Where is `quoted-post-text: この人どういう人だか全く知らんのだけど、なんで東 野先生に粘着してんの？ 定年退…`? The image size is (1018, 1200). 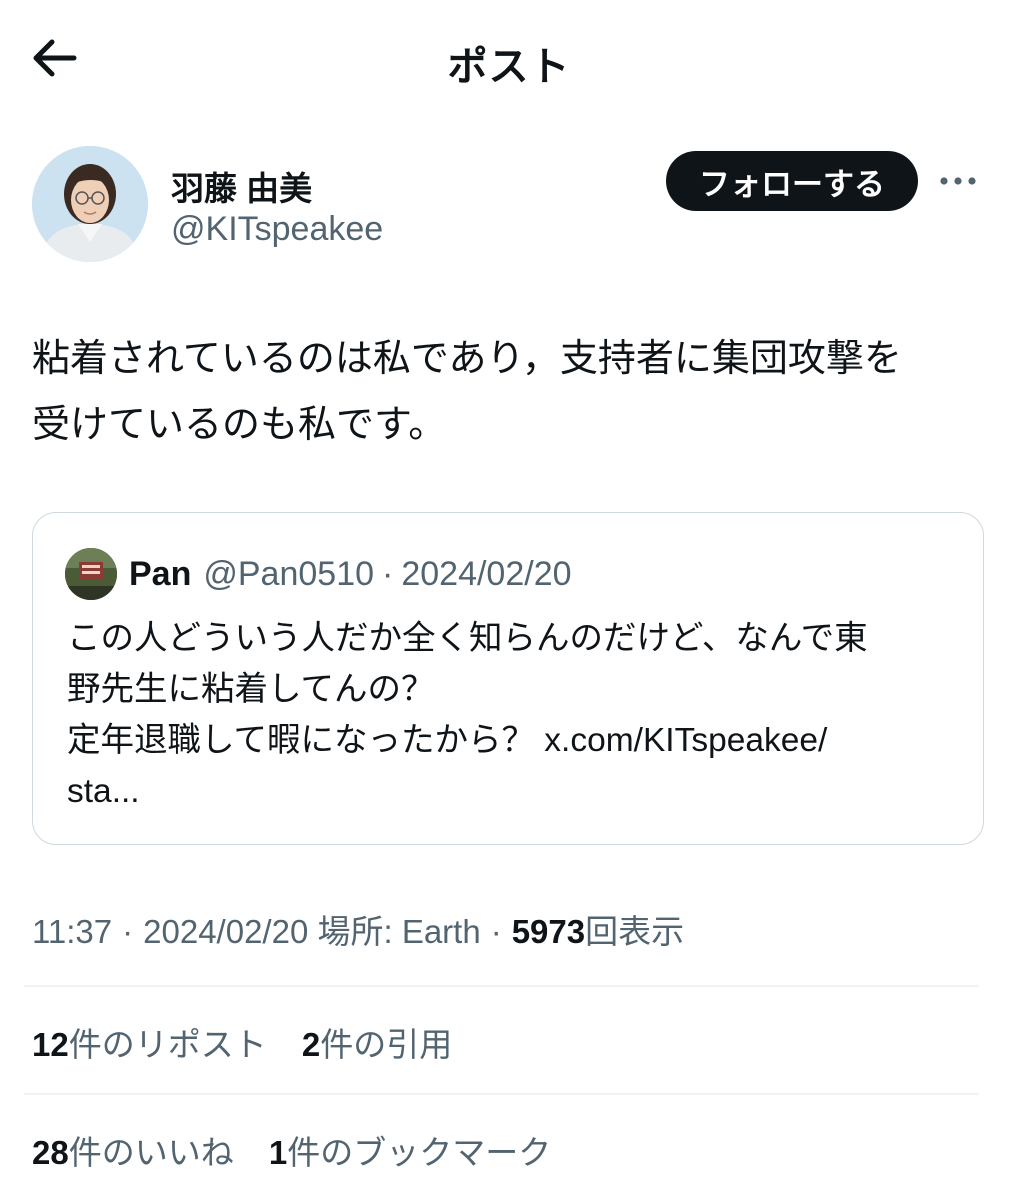
quoted-post-text: この人どういう人だか全く知らんのだけど、なんで東 野先生に粘着してんの？ 定年退… is located at coordinates (467, 715).